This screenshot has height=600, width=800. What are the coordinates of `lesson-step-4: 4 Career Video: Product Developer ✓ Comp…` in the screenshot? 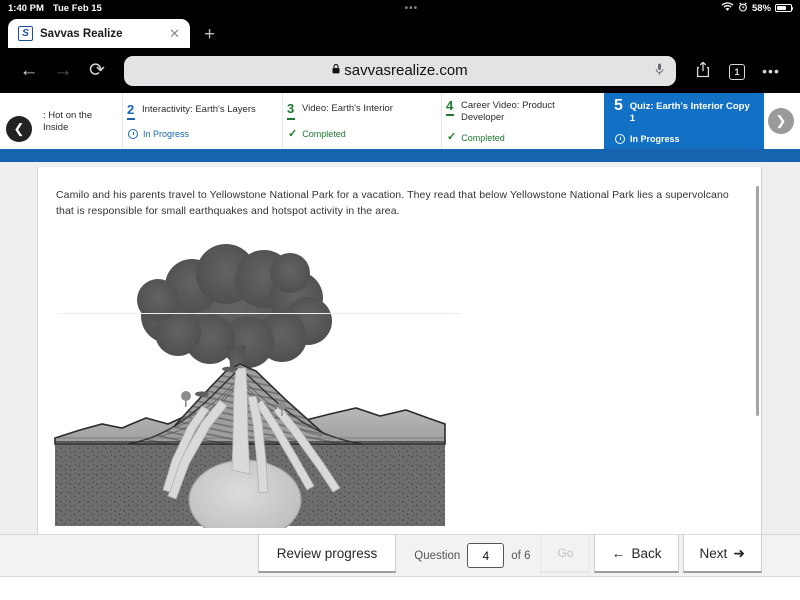 It's located at (522, 121).